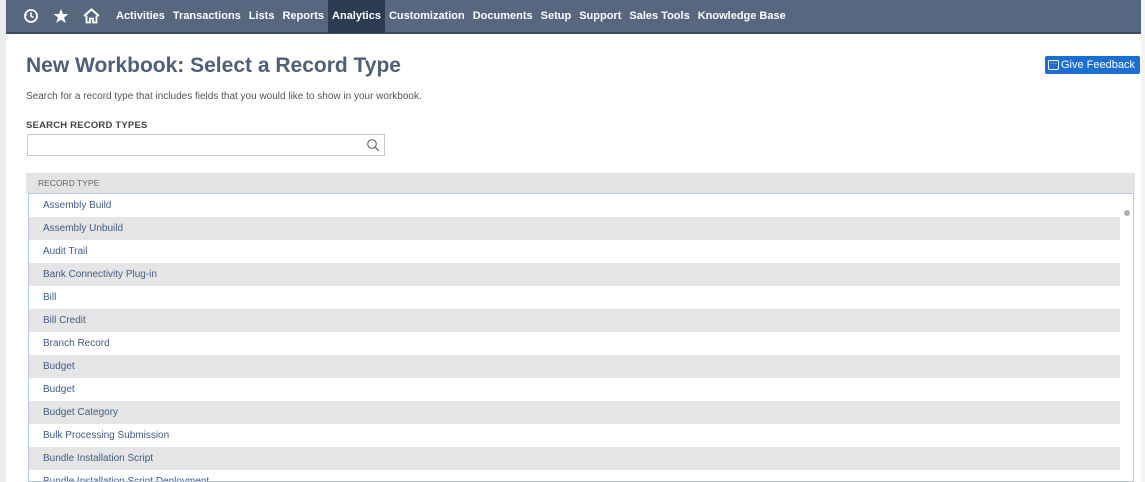  What do you see at coordinates (600, 16) in the screenshot?
I see `nav-item-support: Support` at bounding box center [600, 16].